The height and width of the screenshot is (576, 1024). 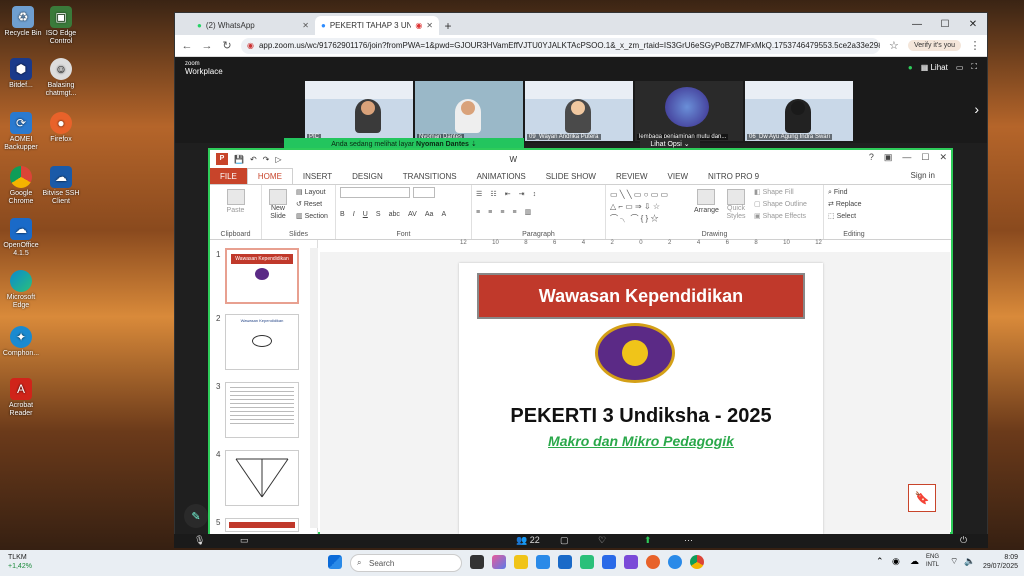 I want to click on desktop-icon-openoffice: ☁ OpenOffice 4.1.5, so click(x=21, y=238).